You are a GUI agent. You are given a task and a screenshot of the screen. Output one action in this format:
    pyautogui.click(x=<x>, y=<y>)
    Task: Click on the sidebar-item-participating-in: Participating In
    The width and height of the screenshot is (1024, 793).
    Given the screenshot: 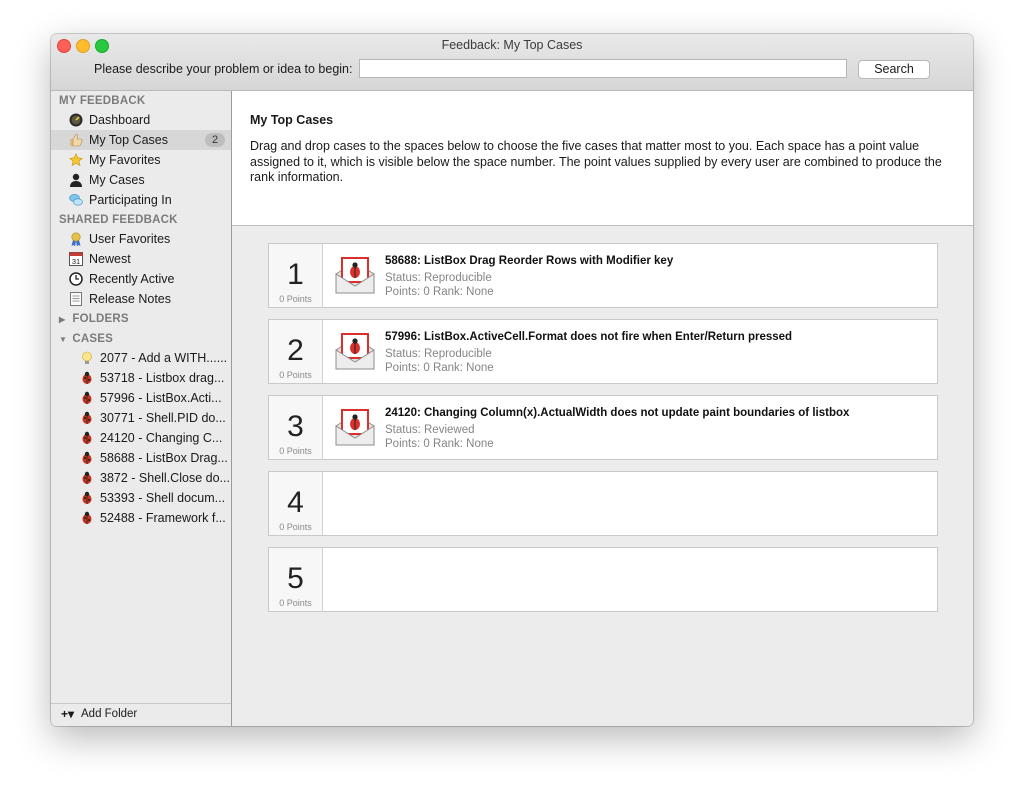 What is the action you would take?
    pyautogui.click(x=141, y=200)
    